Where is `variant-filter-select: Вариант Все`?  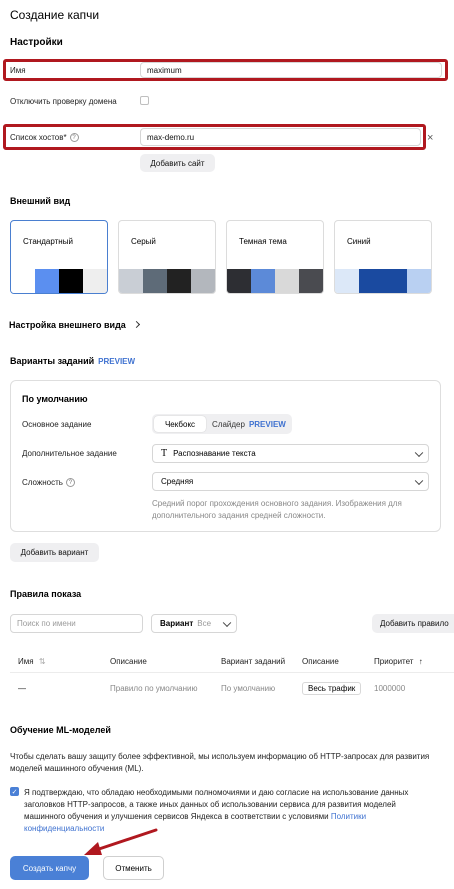
variant-filter-select: Вариант Все is located at coordinates (194, 623).